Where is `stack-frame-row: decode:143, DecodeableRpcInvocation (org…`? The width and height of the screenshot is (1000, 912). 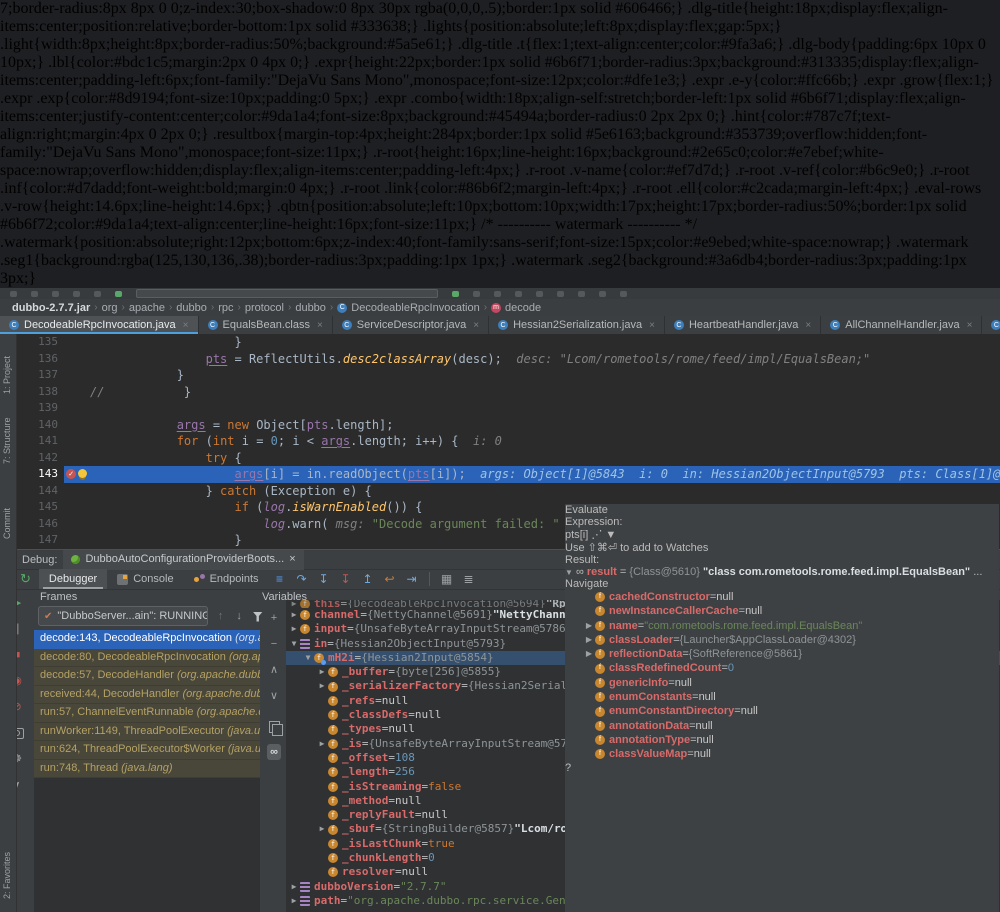 stack-frame-row: decode:143, DecodeableRpcInvocation (org… is located at coordinates (147, 639).